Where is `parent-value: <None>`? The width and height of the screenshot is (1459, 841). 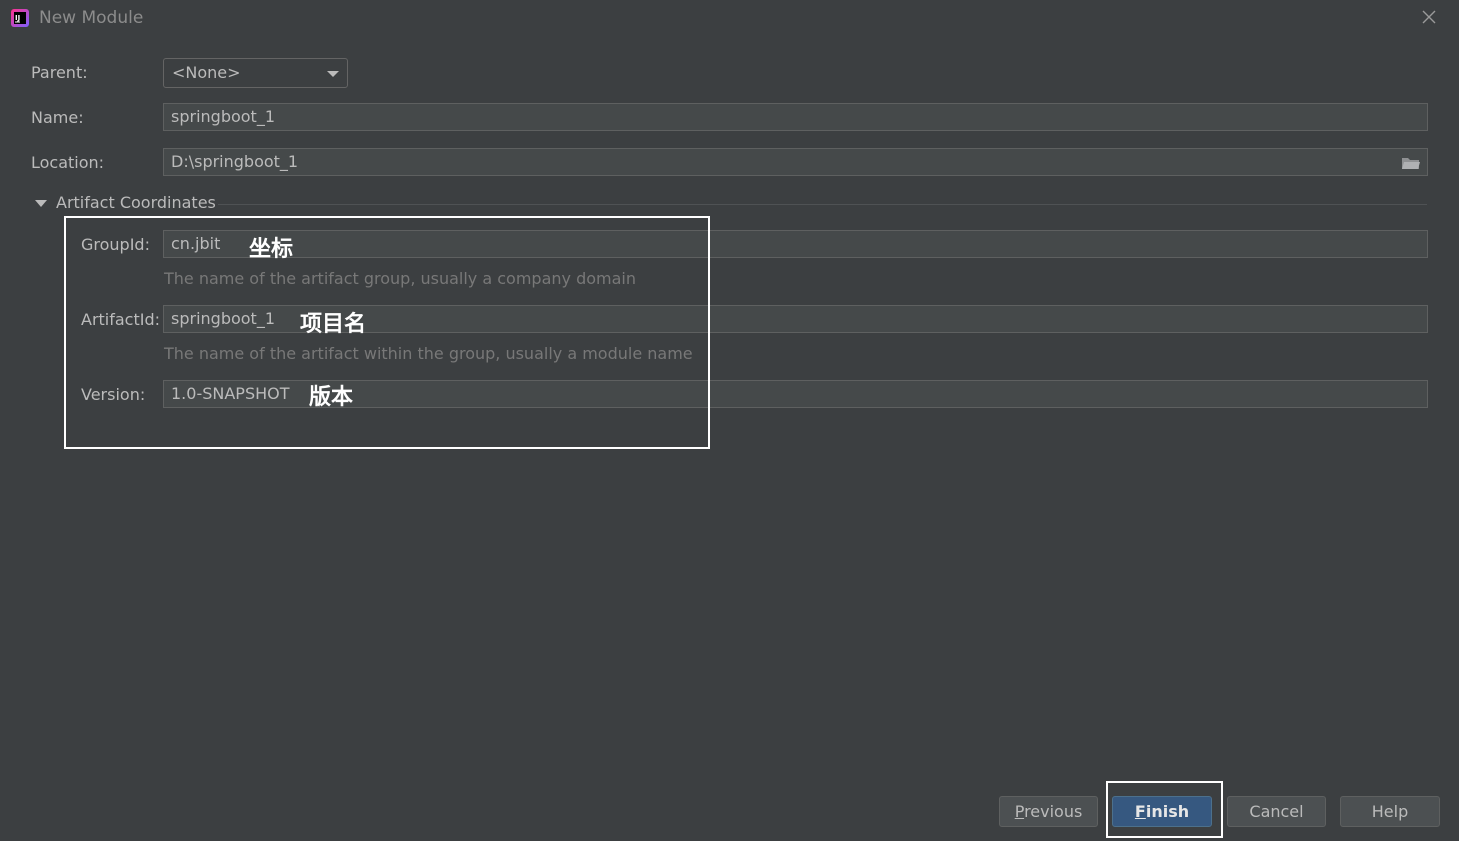
parent-value: <None> is located at coordinates (206, 72).